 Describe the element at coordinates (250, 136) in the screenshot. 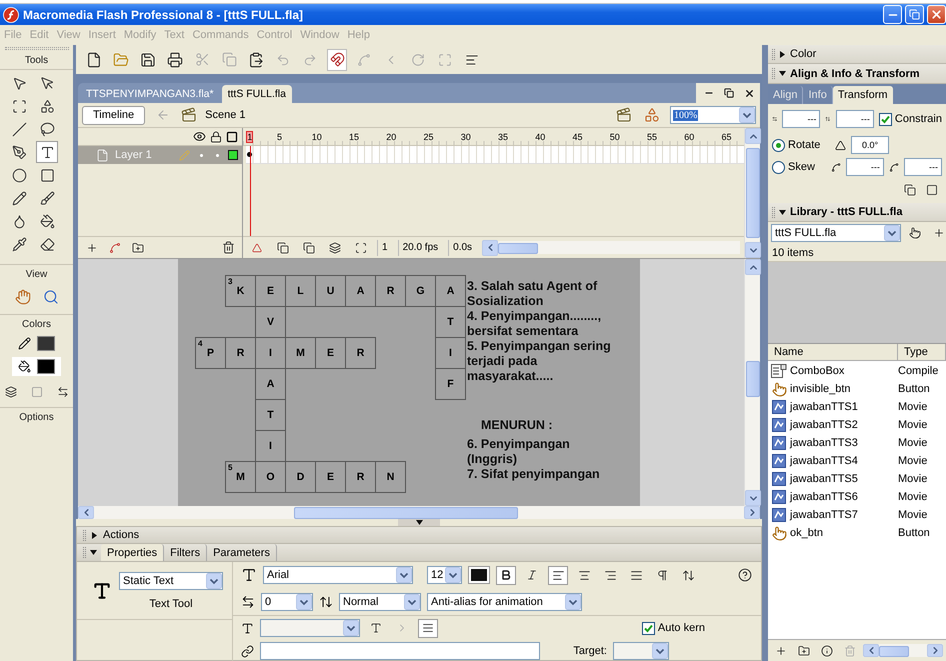

I see `frame-number: 1` at that location.